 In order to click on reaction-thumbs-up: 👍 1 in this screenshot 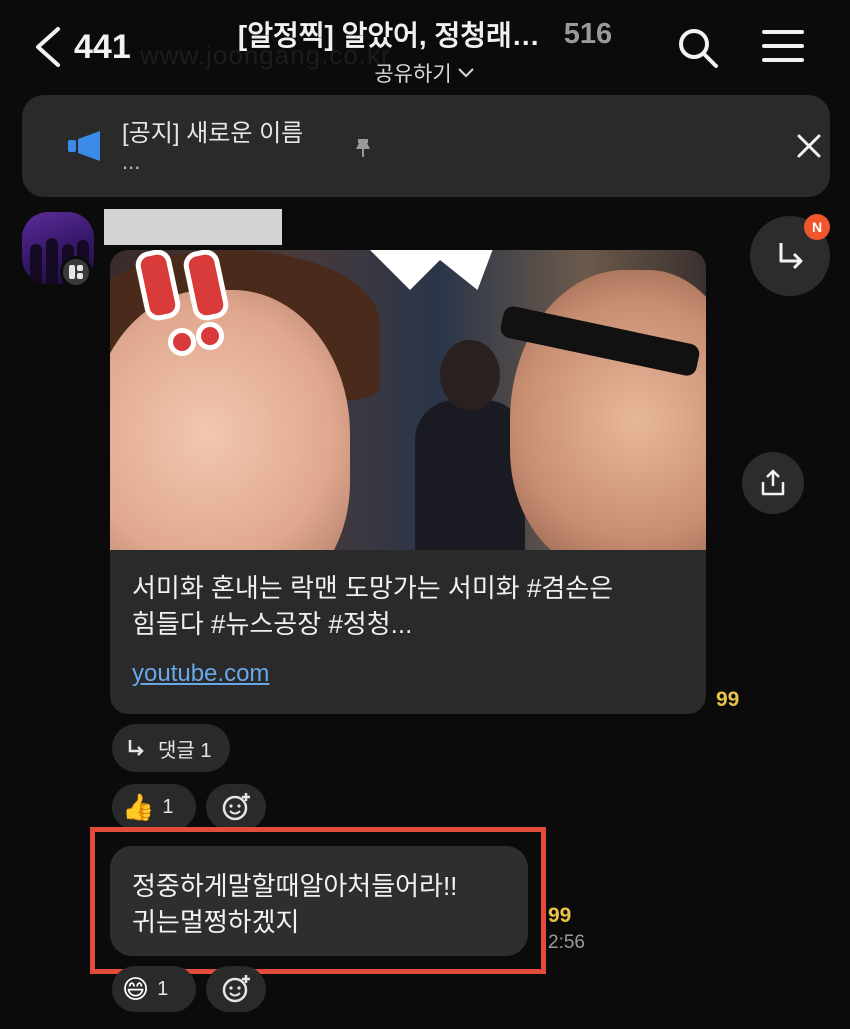, I will do `click(154, 807)`.